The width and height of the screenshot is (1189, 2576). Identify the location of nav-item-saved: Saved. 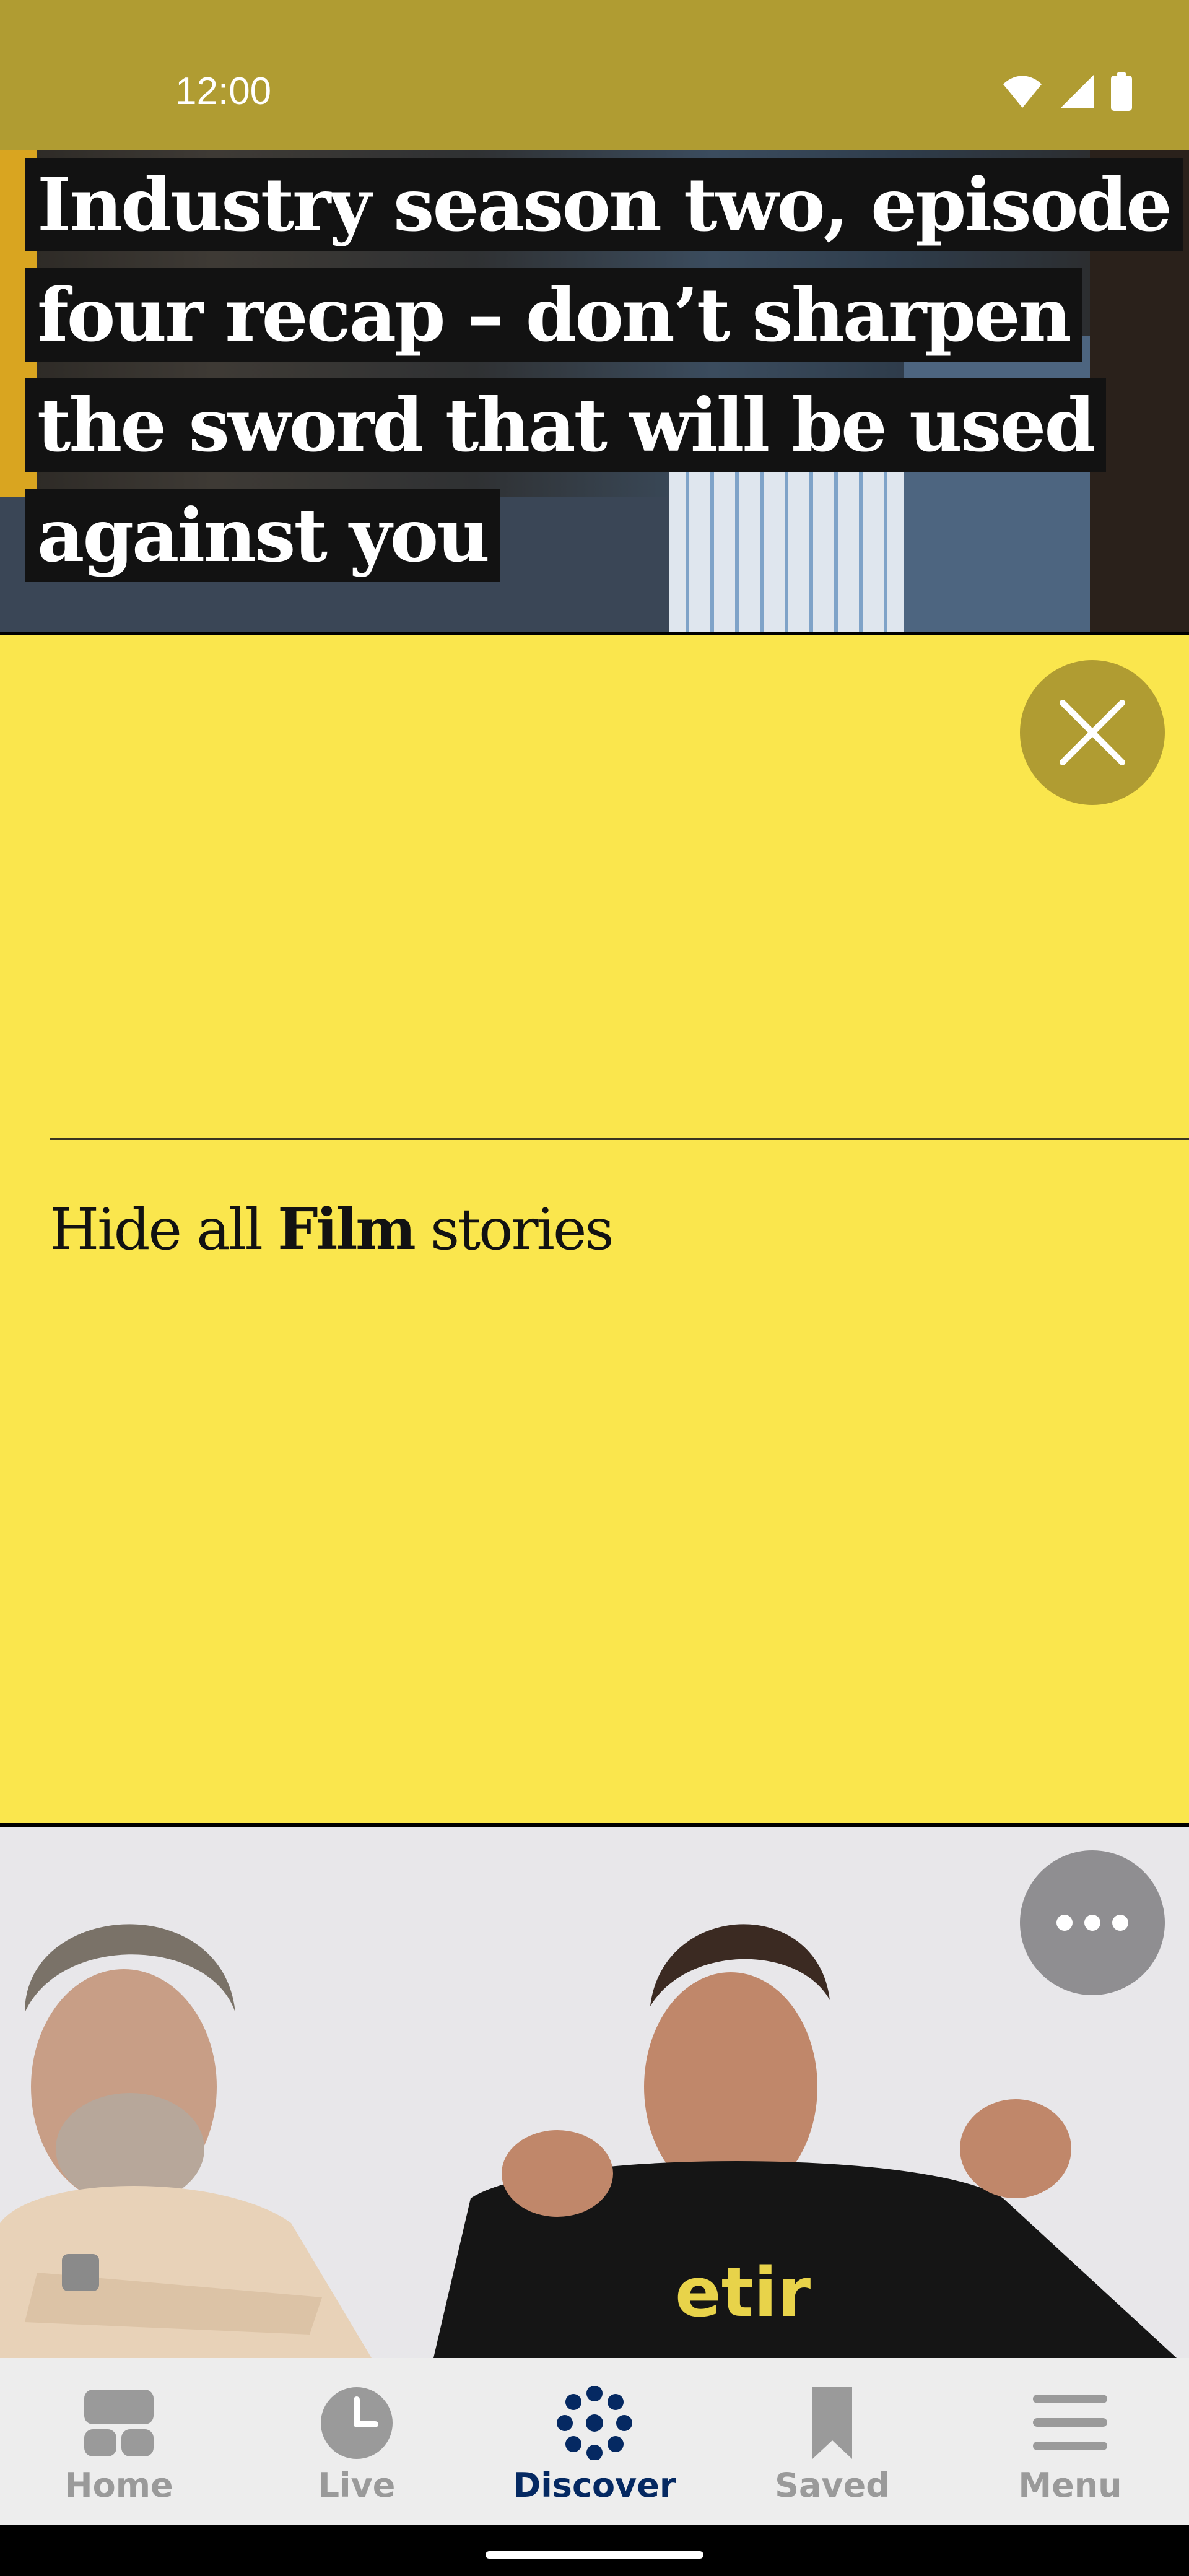
(832, 2441).